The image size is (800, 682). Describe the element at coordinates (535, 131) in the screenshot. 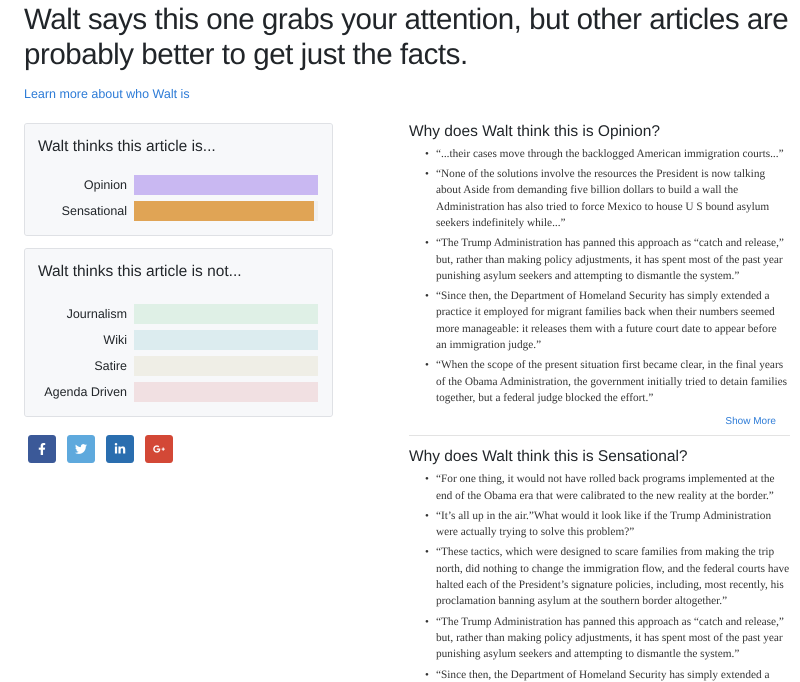

I see `section-heading: Why does Walt think this is Opinion?` at that location.